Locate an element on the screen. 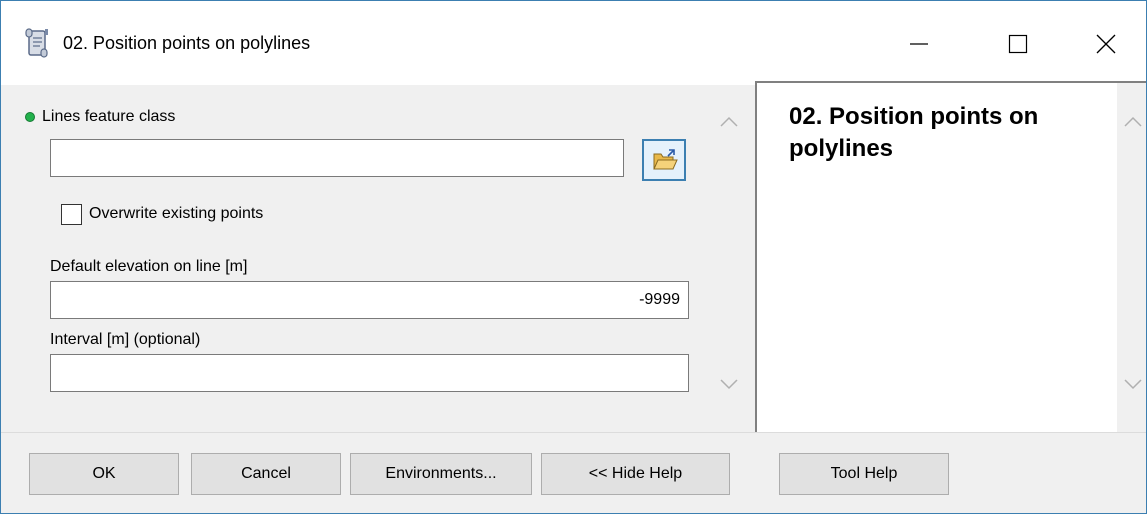  help-scroll-up-icon is located at coordinates (1133, 122).